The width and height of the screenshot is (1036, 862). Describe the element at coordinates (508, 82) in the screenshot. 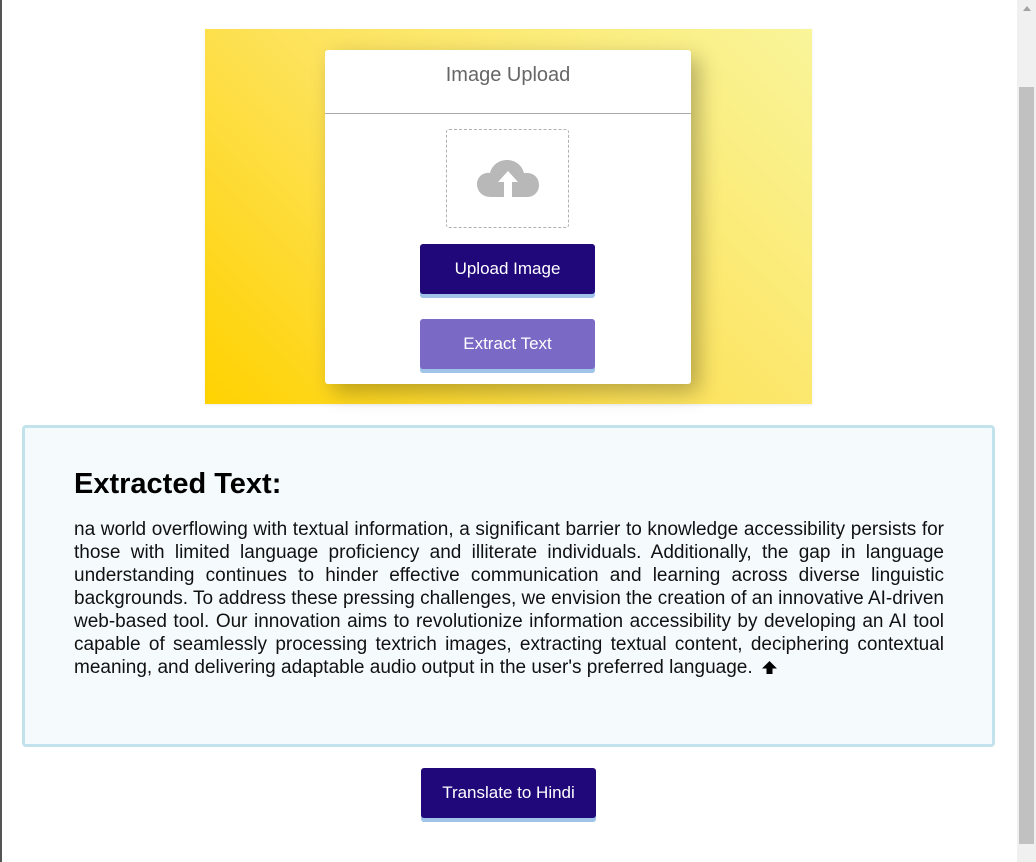

I see `upload-card-title: Image Upload` at that location.